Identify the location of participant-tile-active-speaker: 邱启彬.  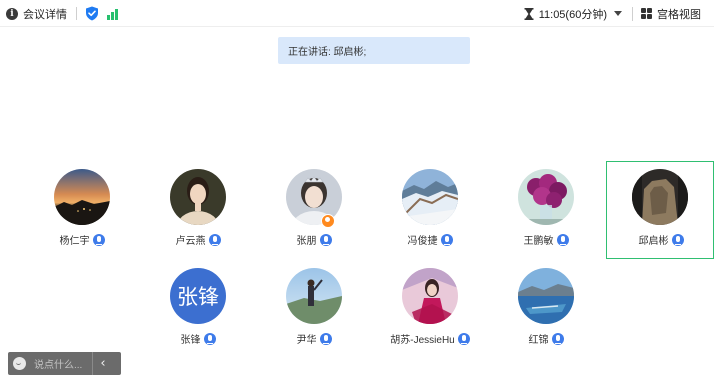
(660, 210).